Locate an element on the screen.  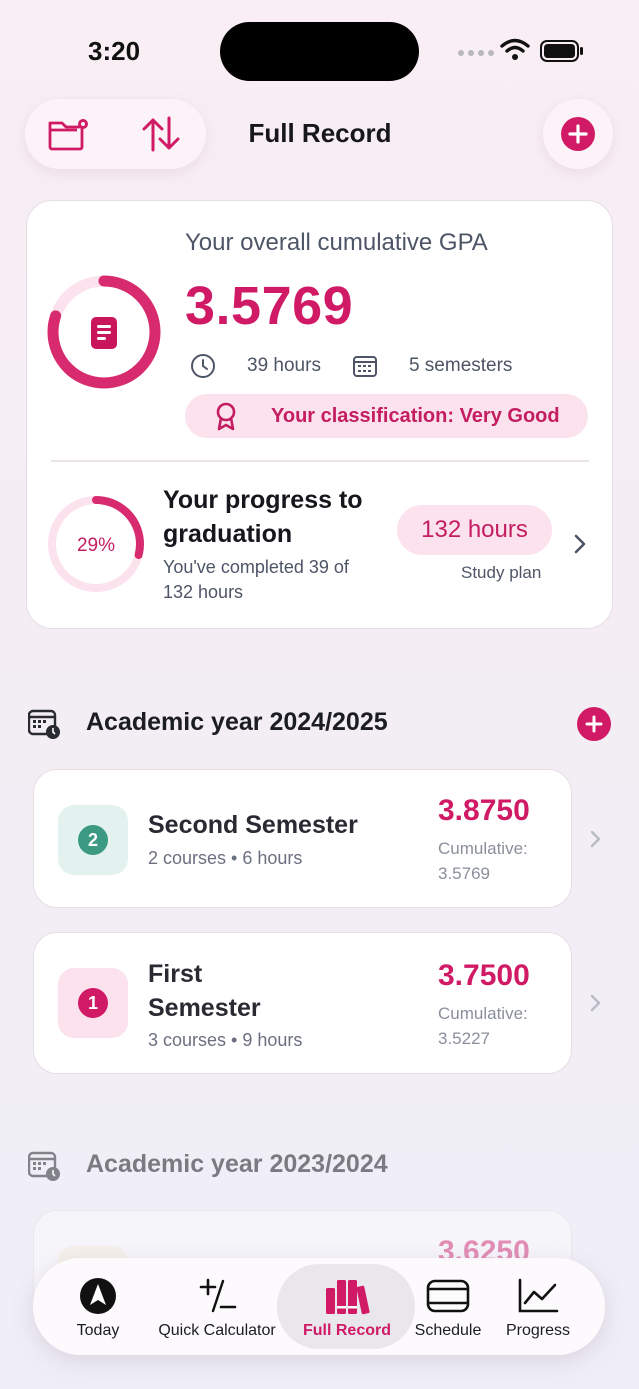
semester-number: 1 is located at coordinates (93, 1003).